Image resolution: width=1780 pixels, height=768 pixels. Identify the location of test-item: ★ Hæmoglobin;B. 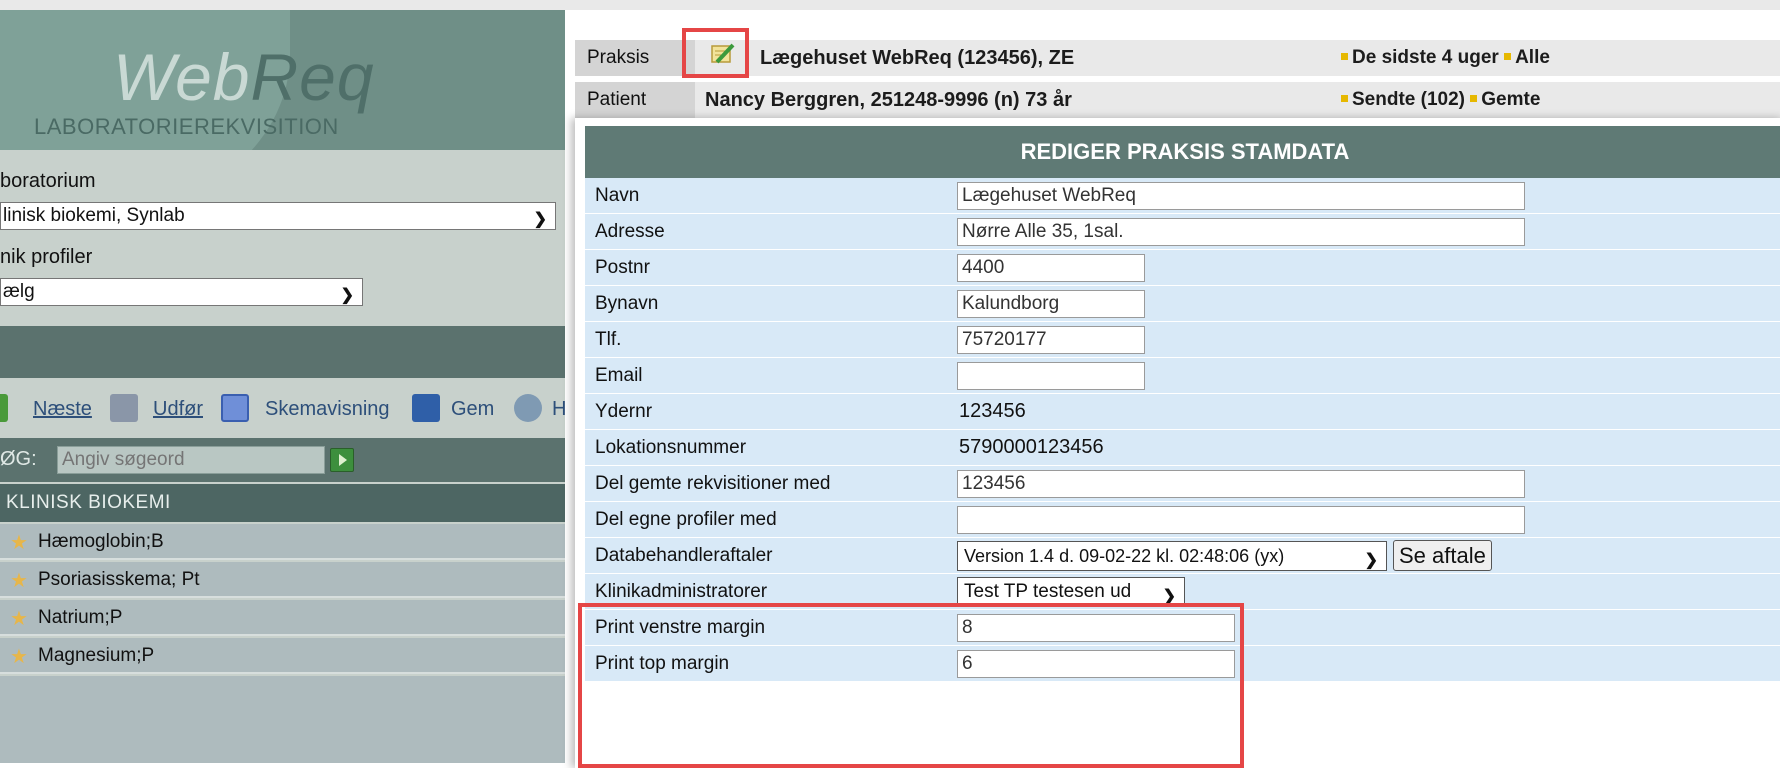
(282, 542).